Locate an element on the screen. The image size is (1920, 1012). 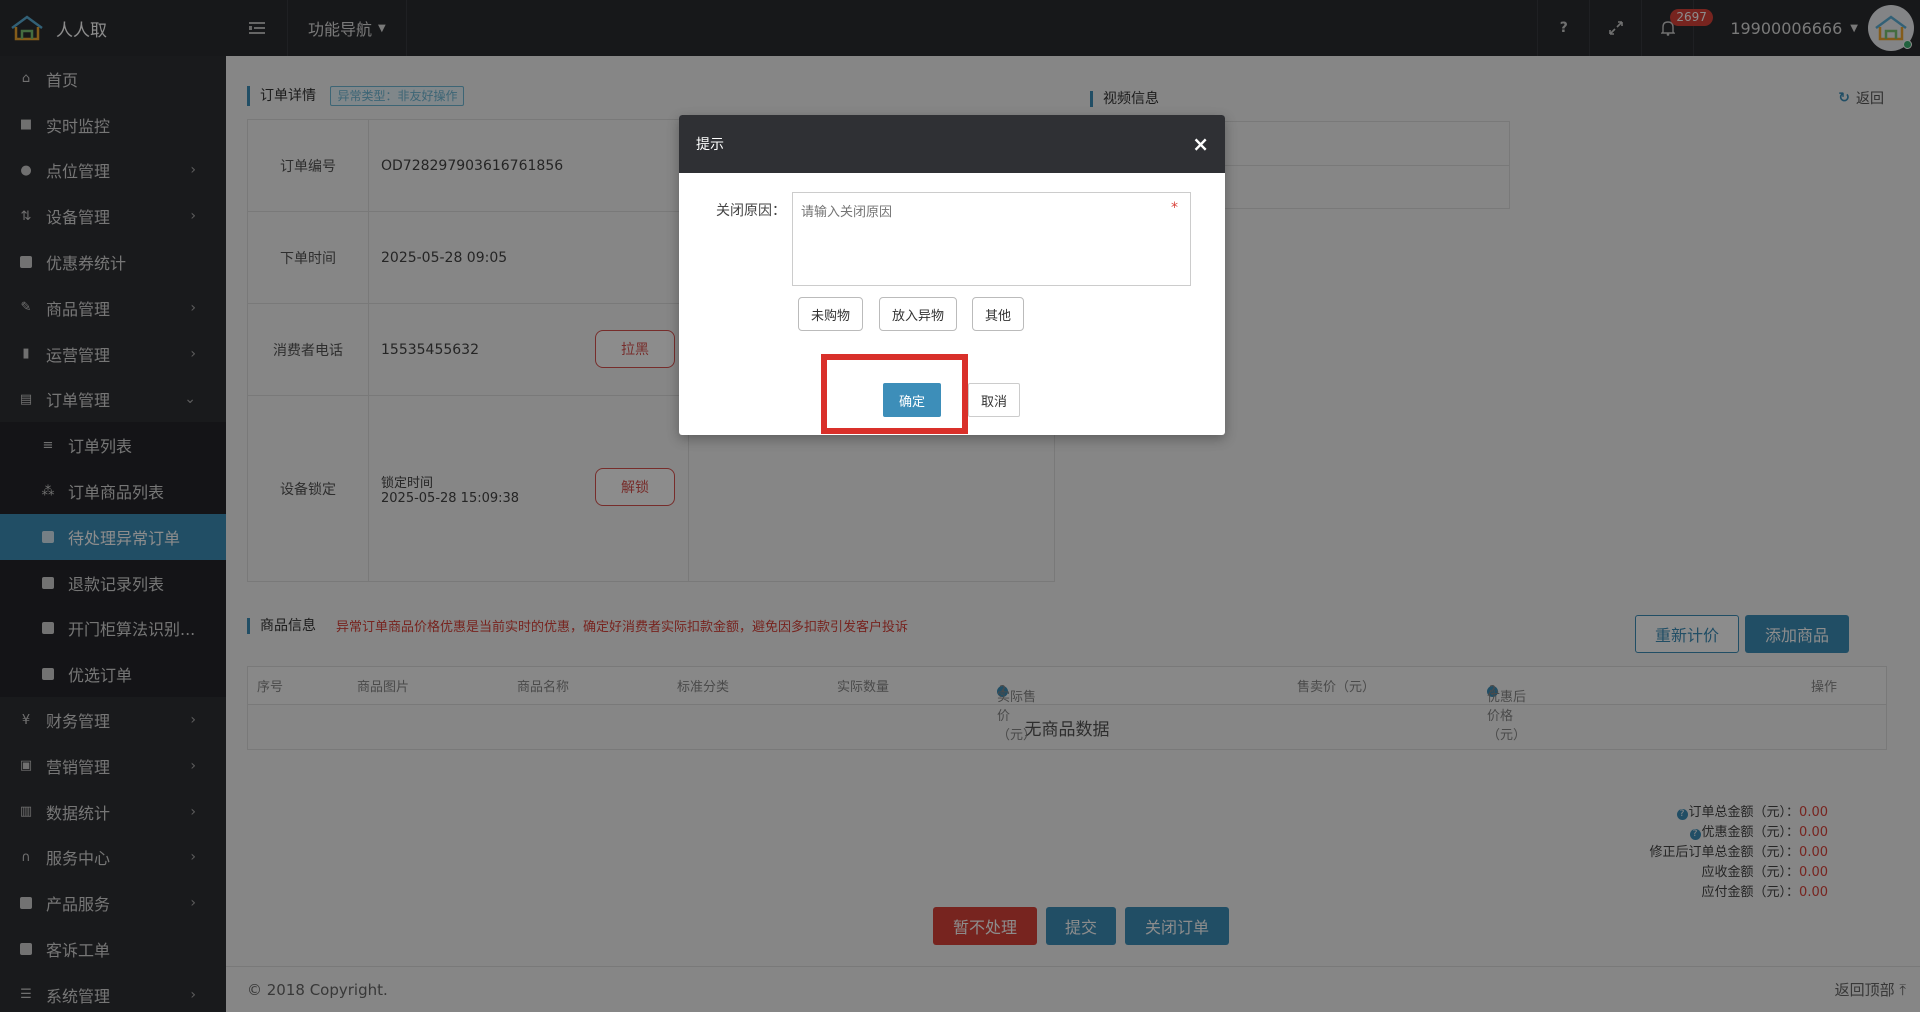
reason-no-purchase-button: 未购物 is located at coordinates (831, 314).